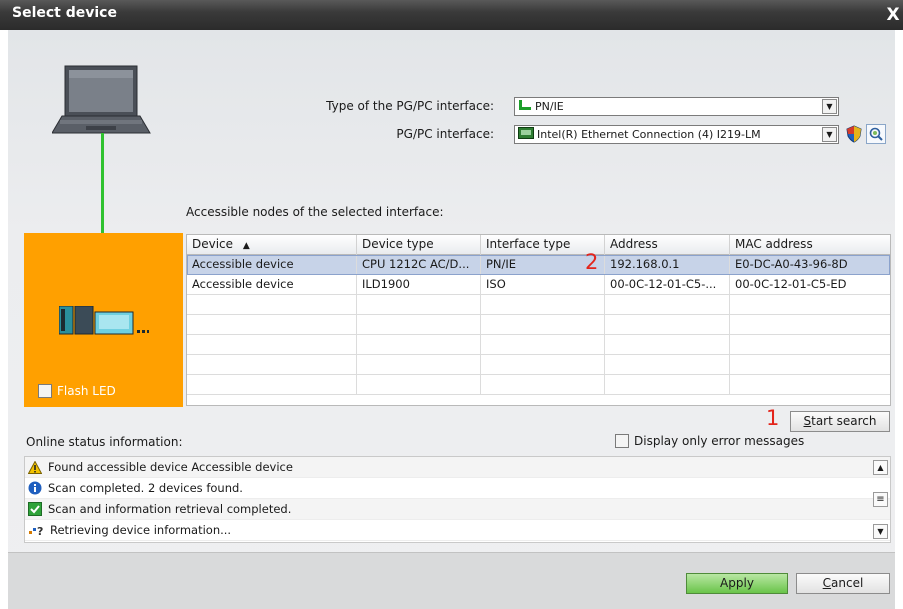  I want to click on cell-interface-type: ISO, so click(543, 284).